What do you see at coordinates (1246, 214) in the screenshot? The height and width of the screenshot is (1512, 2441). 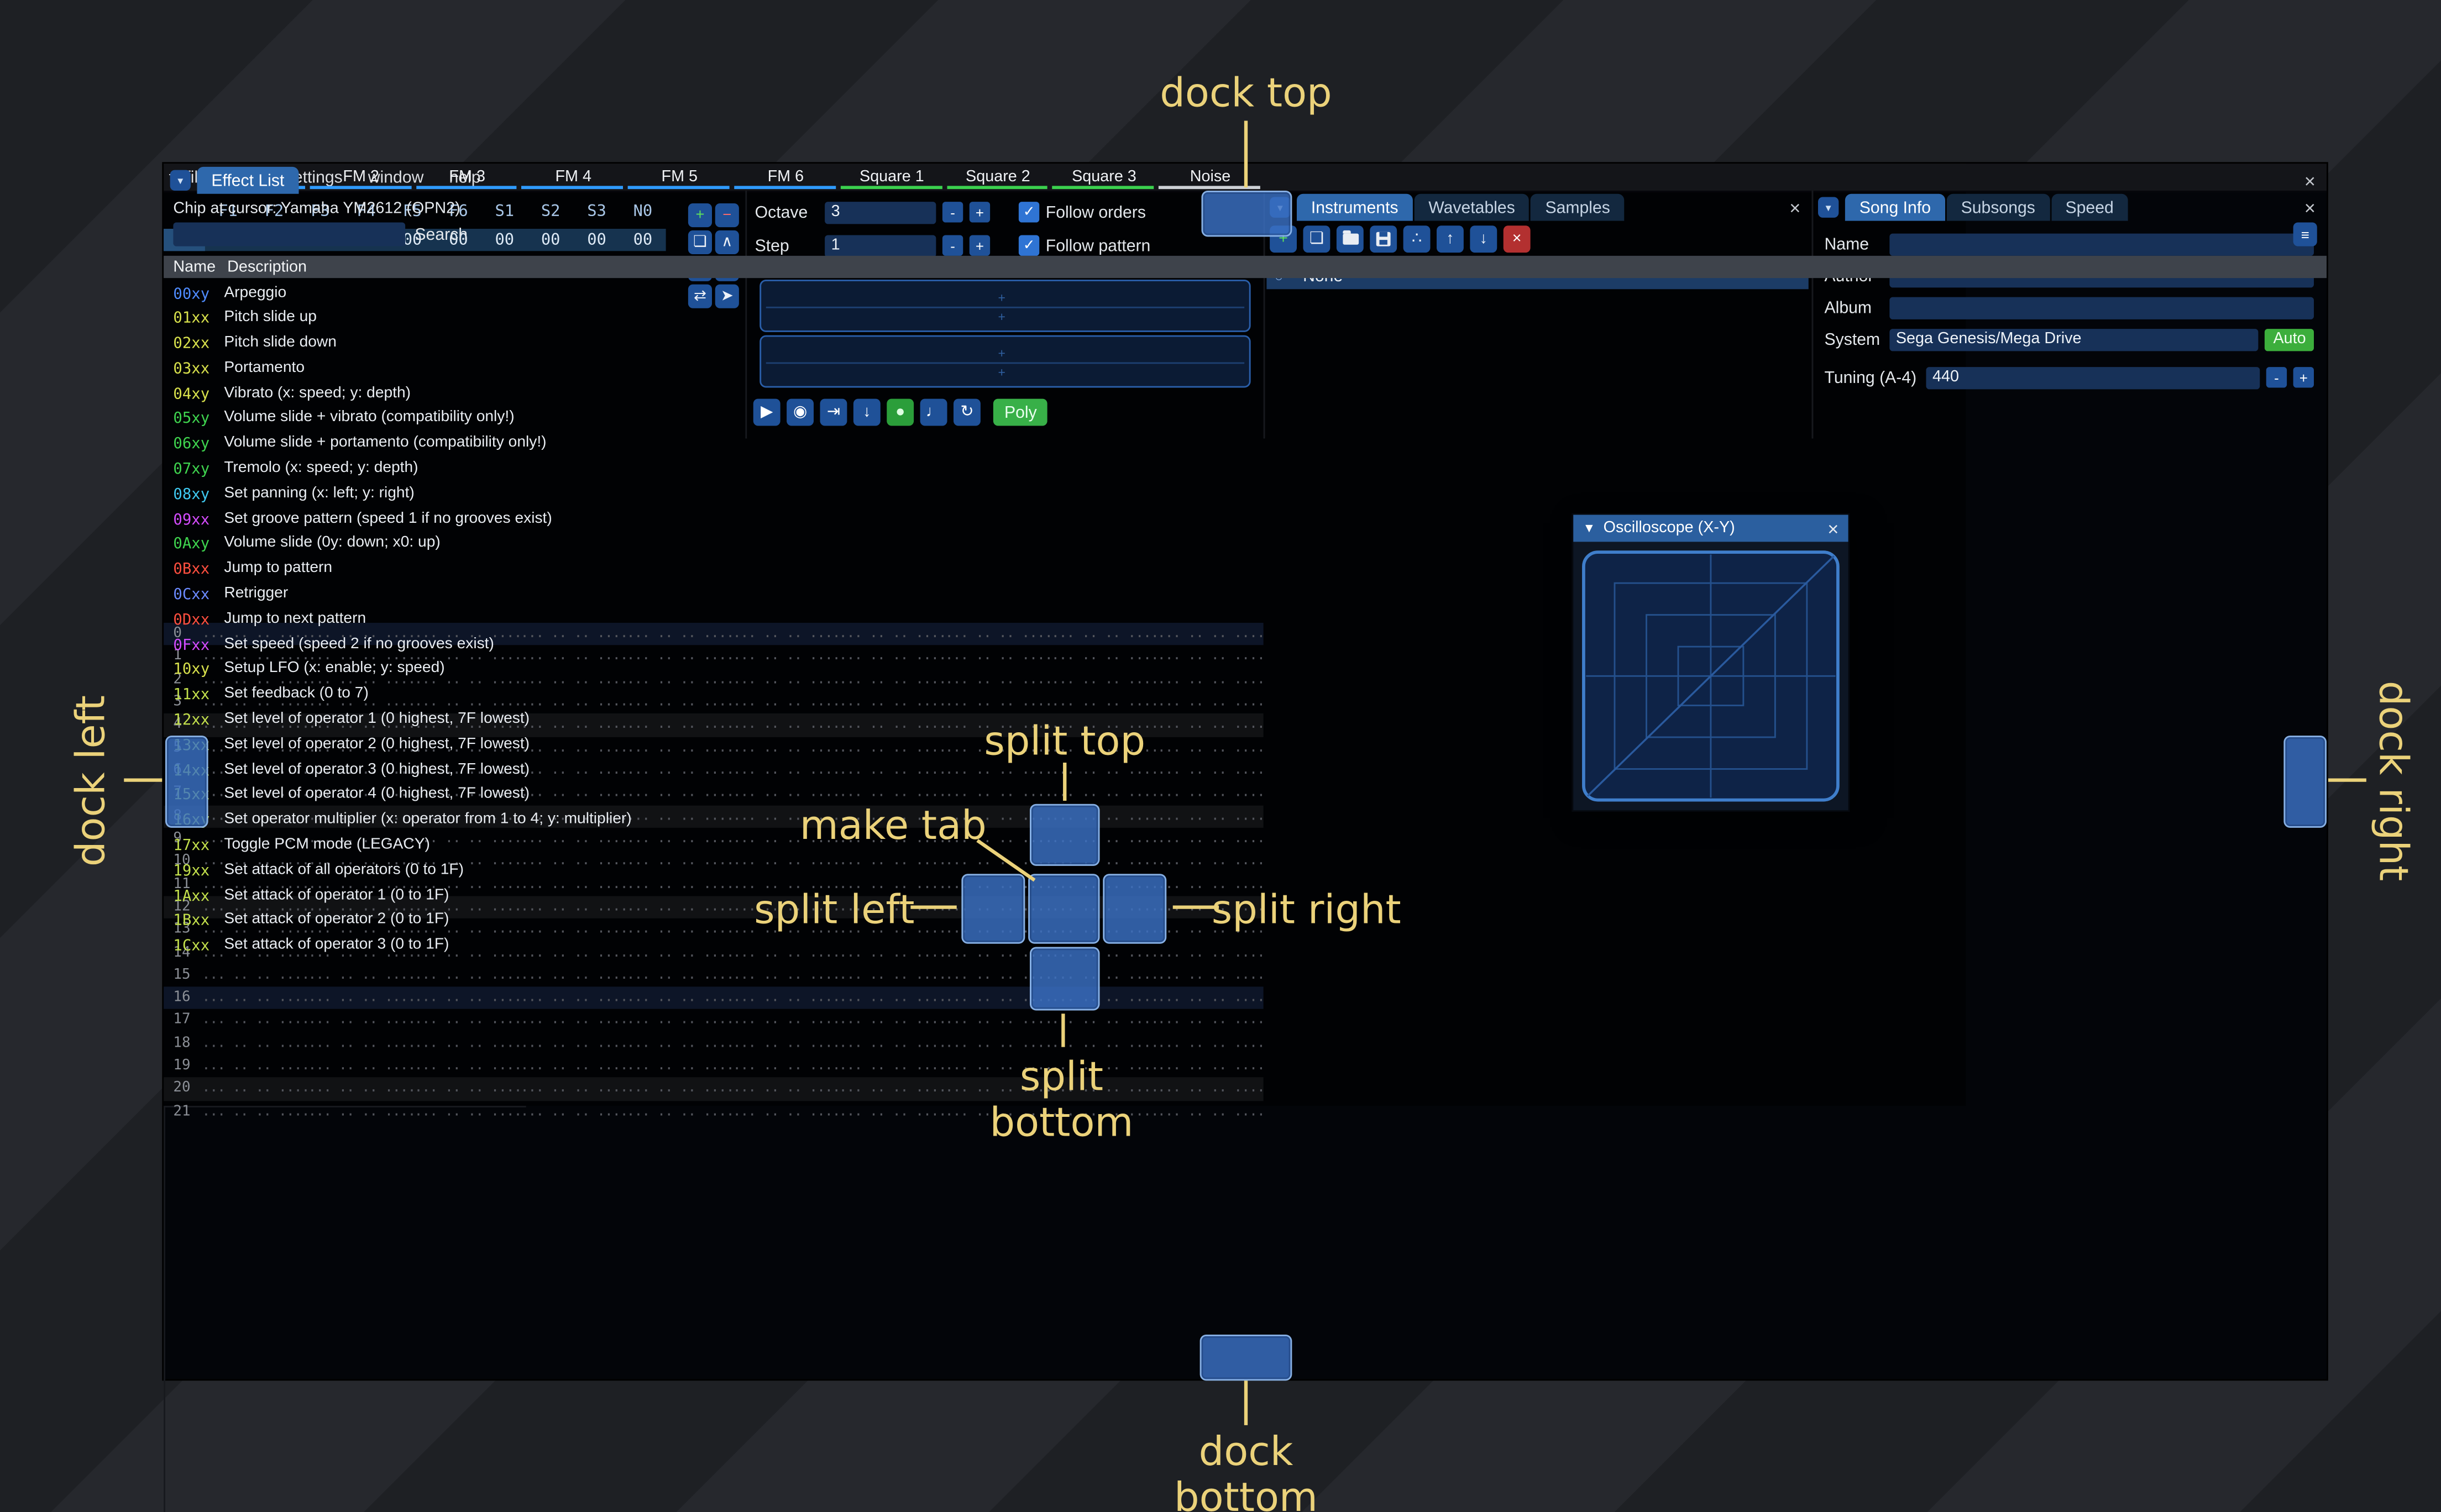 I see `dock-target-top` at bounding box center [1246, 214].